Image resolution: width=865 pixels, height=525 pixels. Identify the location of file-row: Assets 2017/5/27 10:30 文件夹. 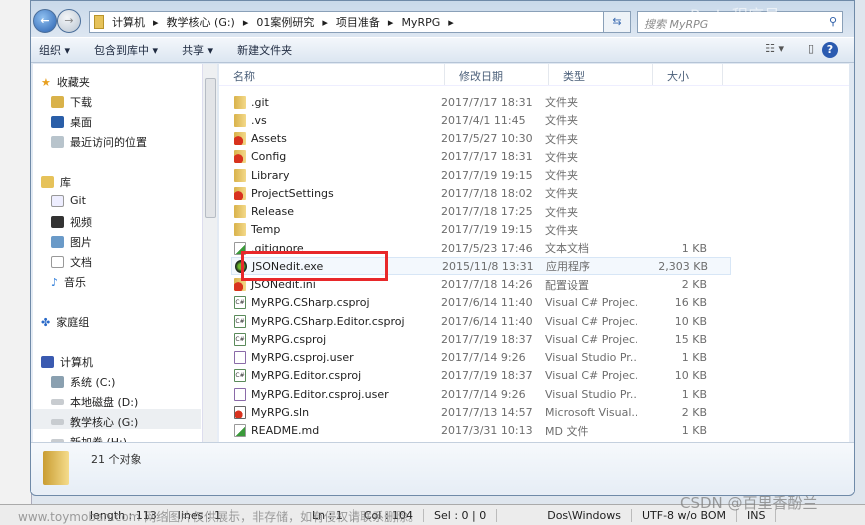
(481, 139).